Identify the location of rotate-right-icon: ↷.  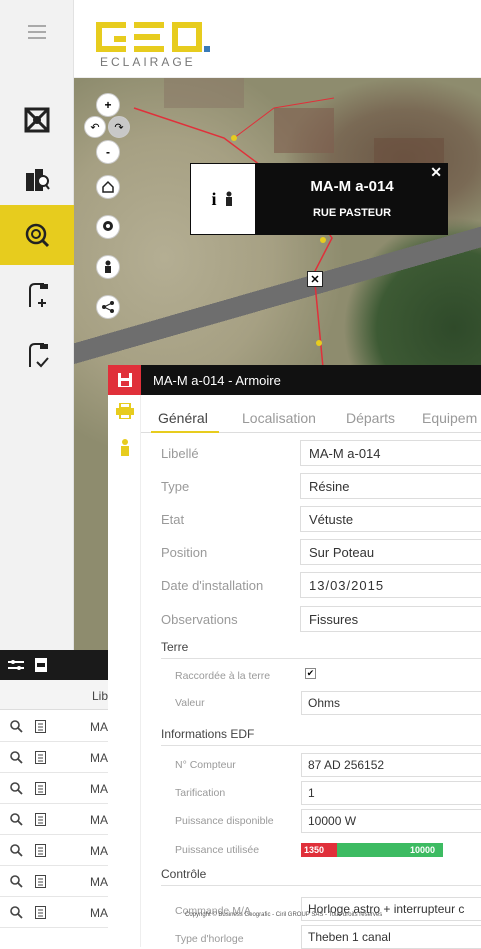
(119, 127).